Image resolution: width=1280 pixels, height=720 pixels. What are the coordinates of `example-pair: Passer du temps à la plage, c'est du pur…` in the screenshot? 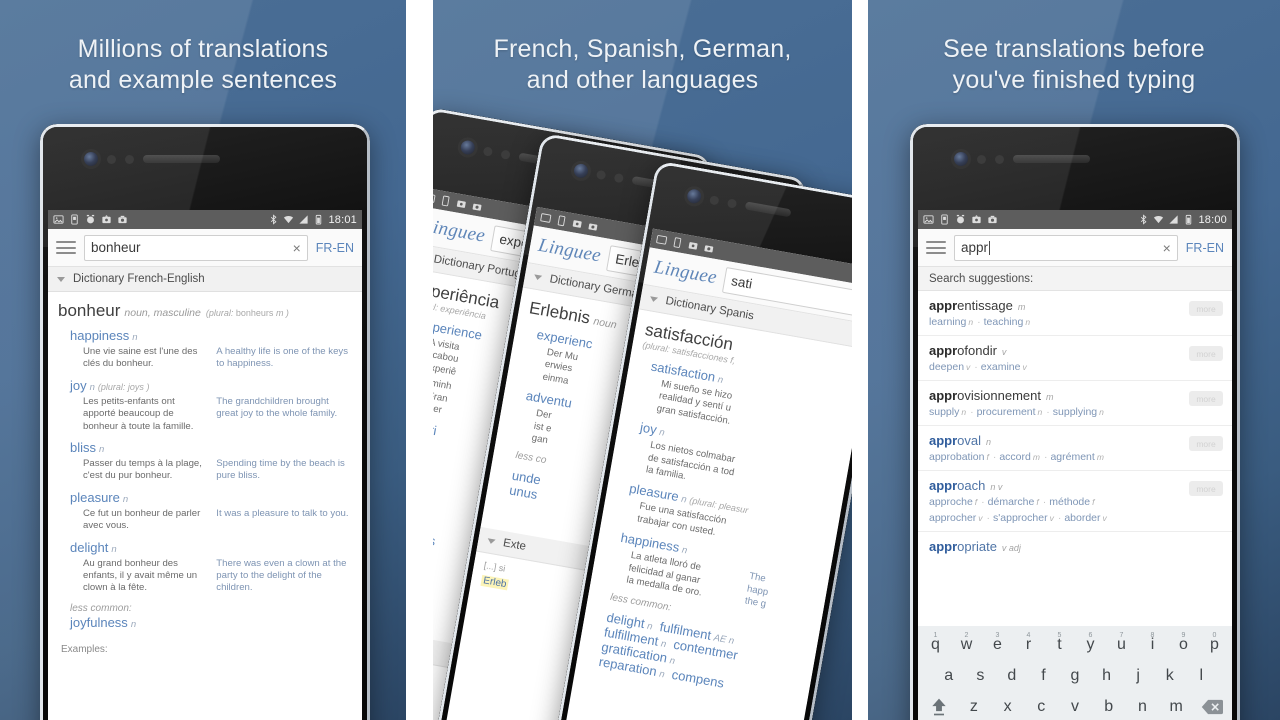 It's located at (211, 470).